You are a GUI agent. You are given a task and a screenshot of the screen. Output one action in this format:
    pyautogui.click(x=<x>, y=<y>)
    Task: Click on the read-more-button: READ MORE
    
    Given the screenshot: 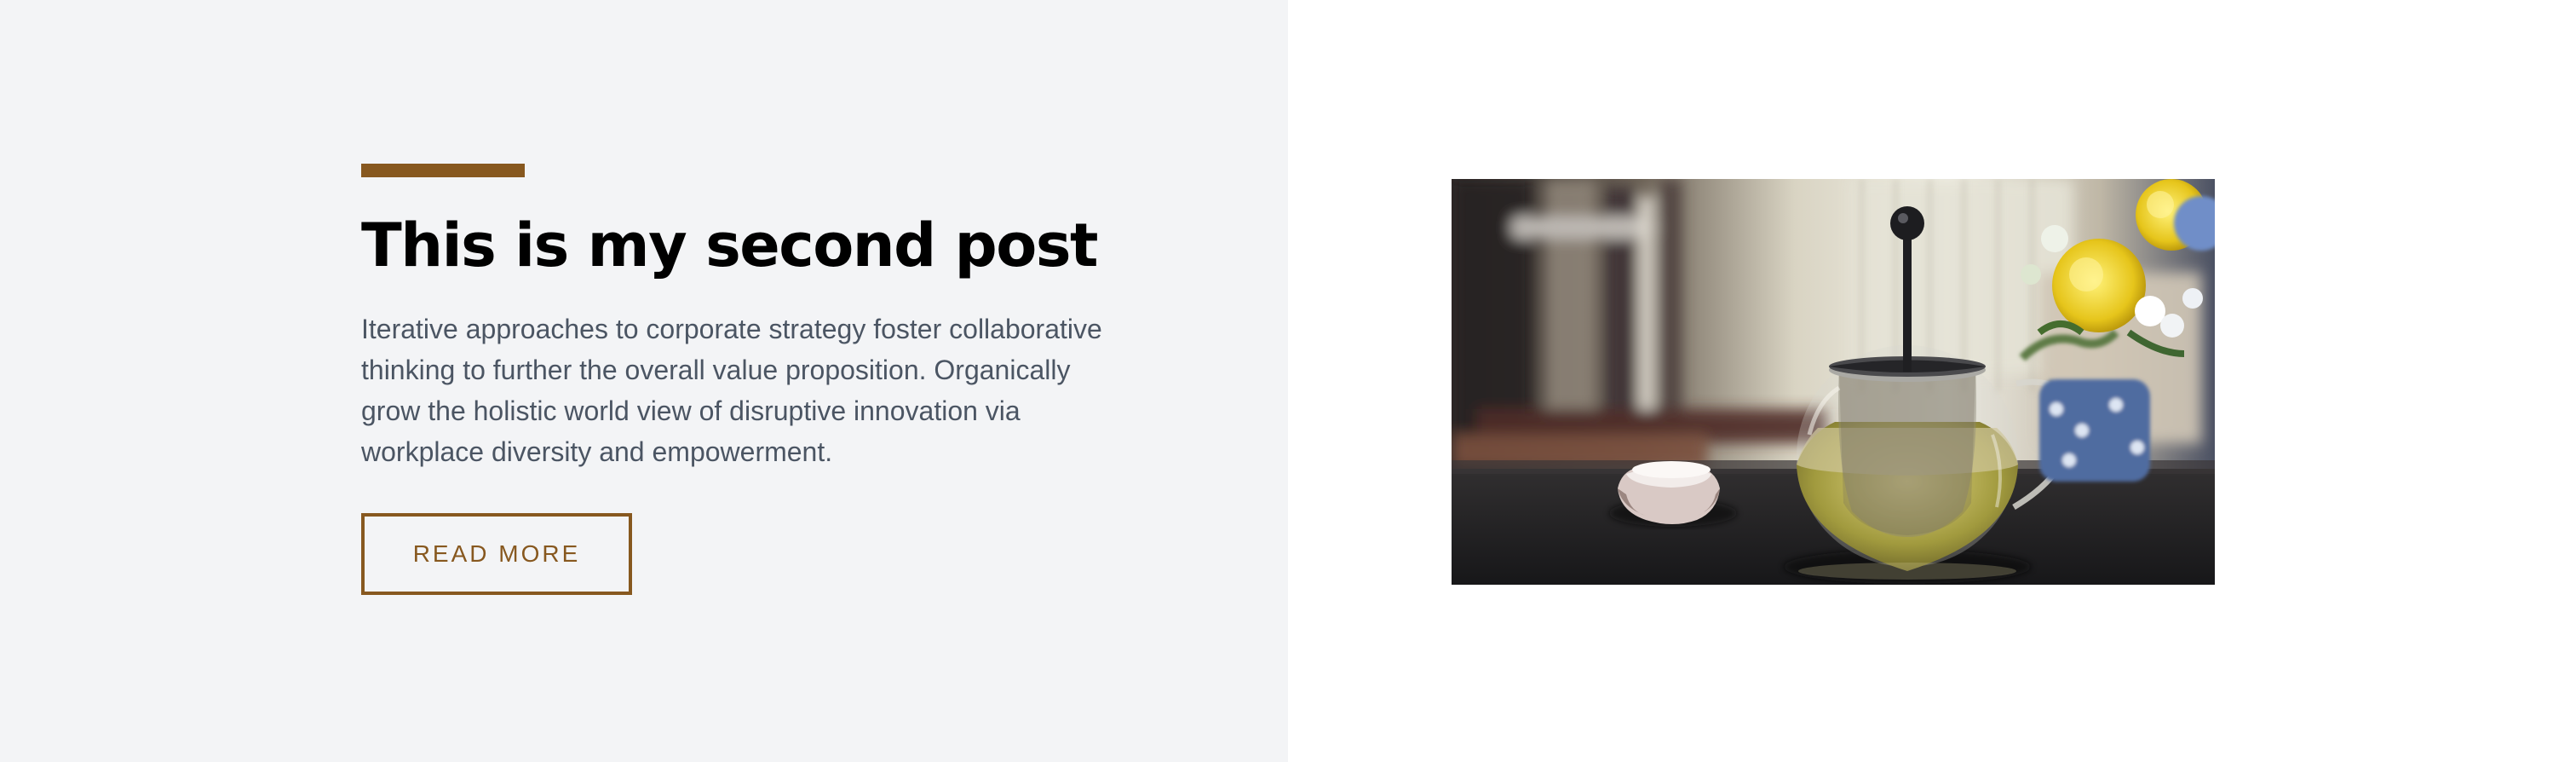 What is the action you would take?
    pyautogui.click(x=497, y=554)
    